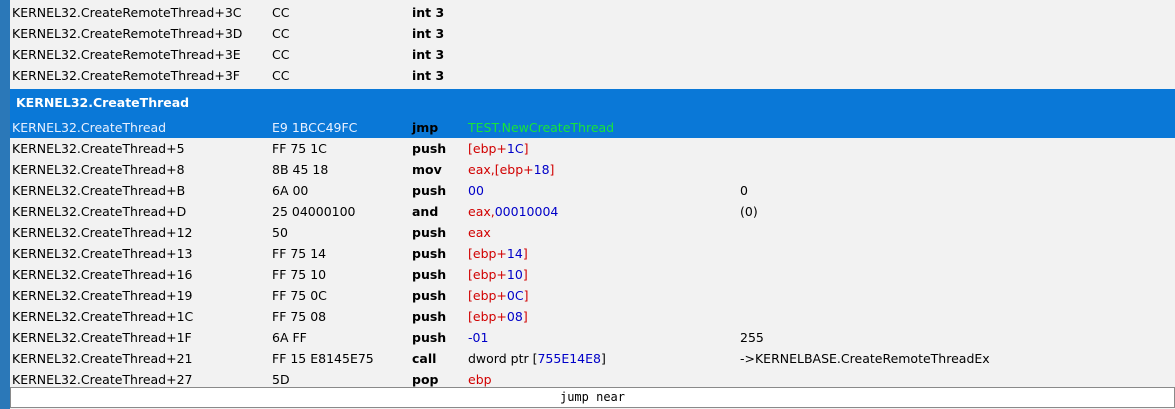 This screenshot has height=409, width=1175. What do you see at coordinates (515, 295) in the screenshot?
I see `operand-part: 0C` at bounding box center [515, 295].